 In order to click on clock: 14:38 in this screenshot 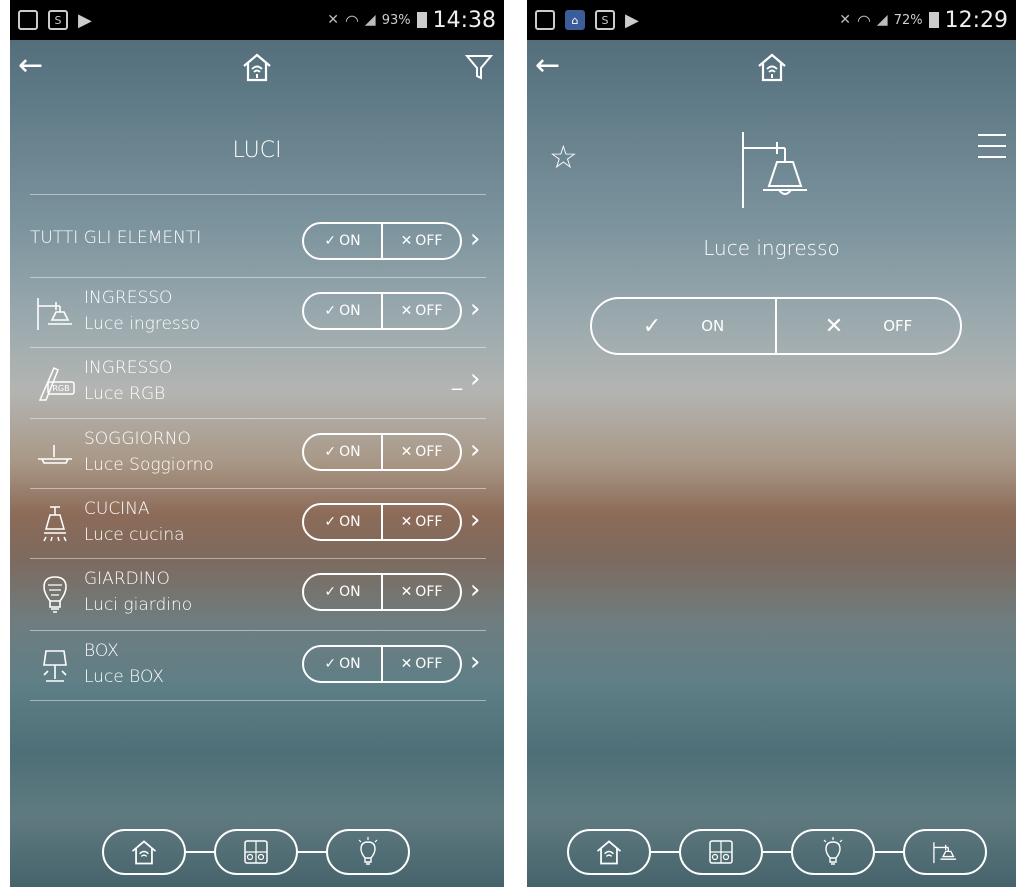, I will do `click(464, 20)`.